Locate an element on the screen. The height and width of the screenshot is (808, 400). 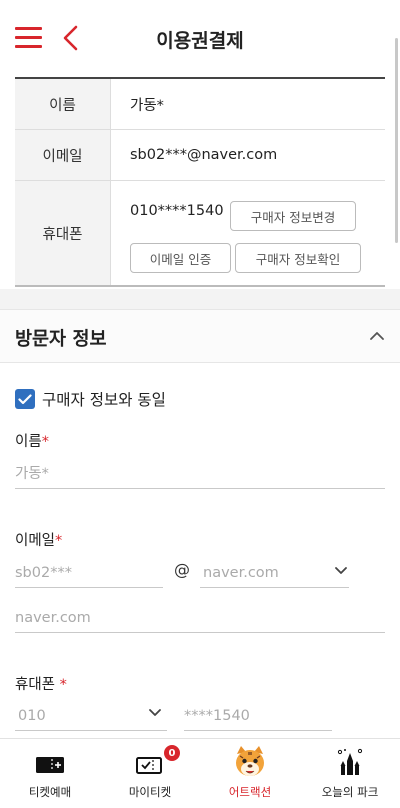
tiger-mascot-icon is located at coordinates (250, 761).